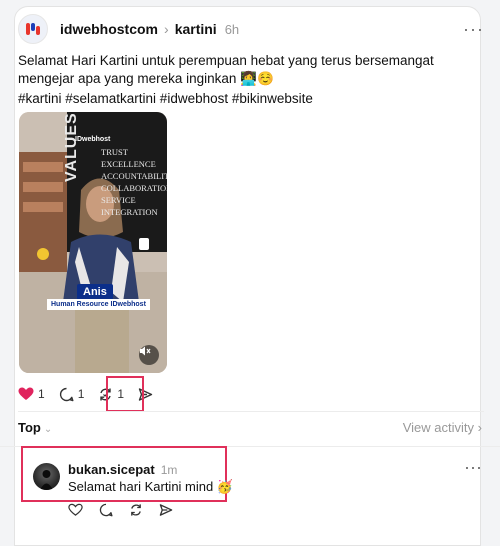  I want to click on view-activity-label: View activity, so click(438, 427).